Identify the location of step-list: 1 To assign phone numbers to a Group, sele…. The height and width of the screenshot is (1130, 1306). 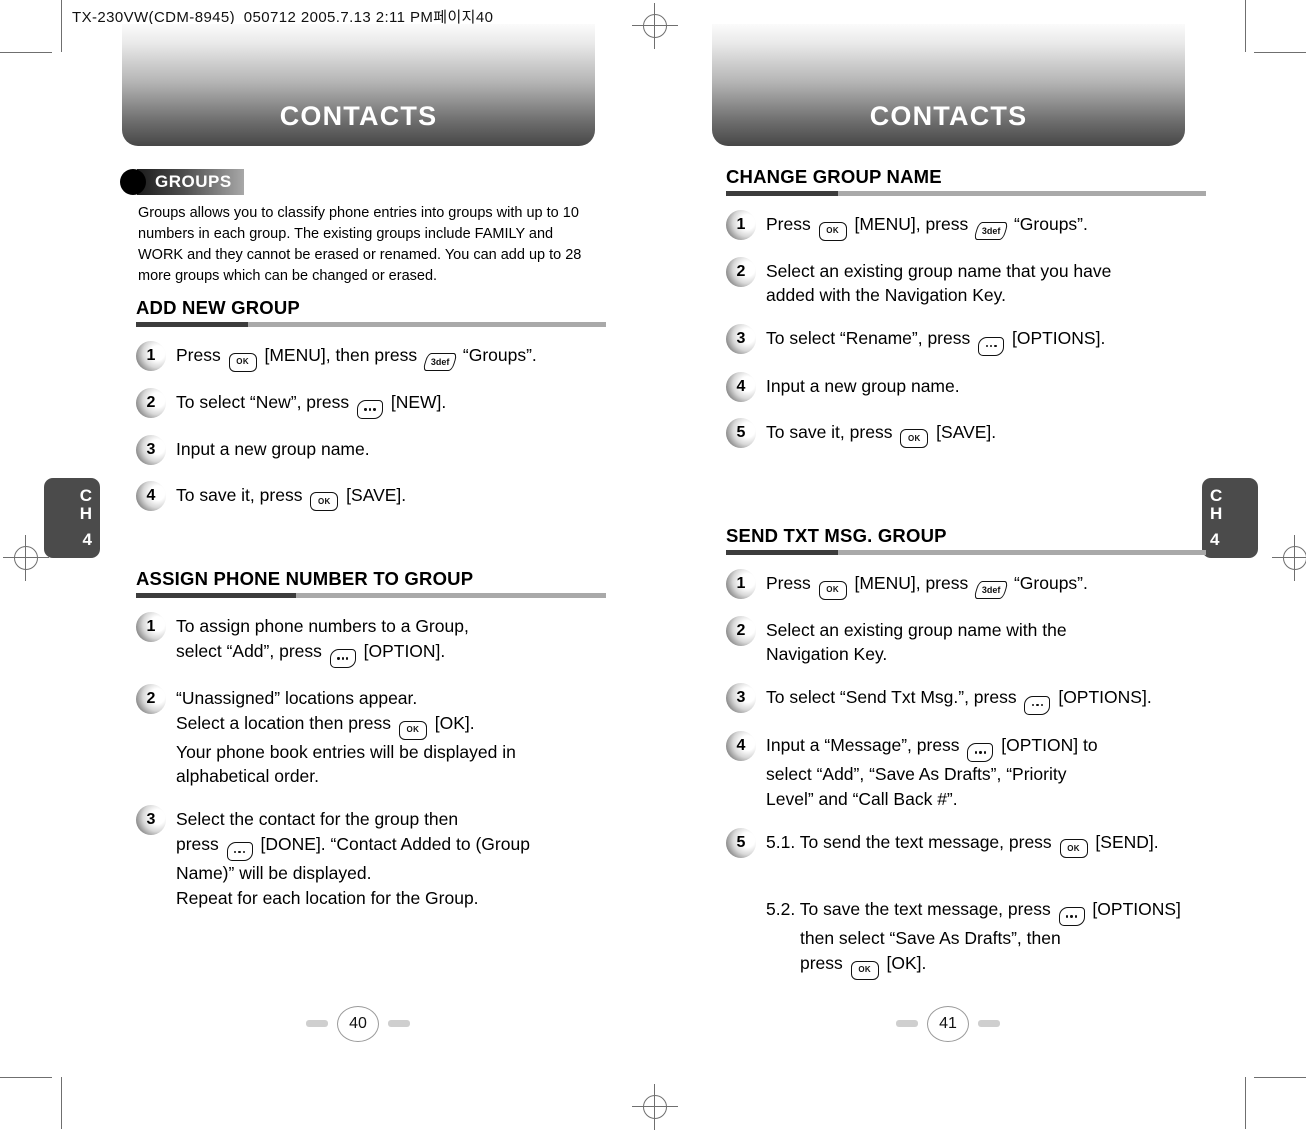
(371, 761).